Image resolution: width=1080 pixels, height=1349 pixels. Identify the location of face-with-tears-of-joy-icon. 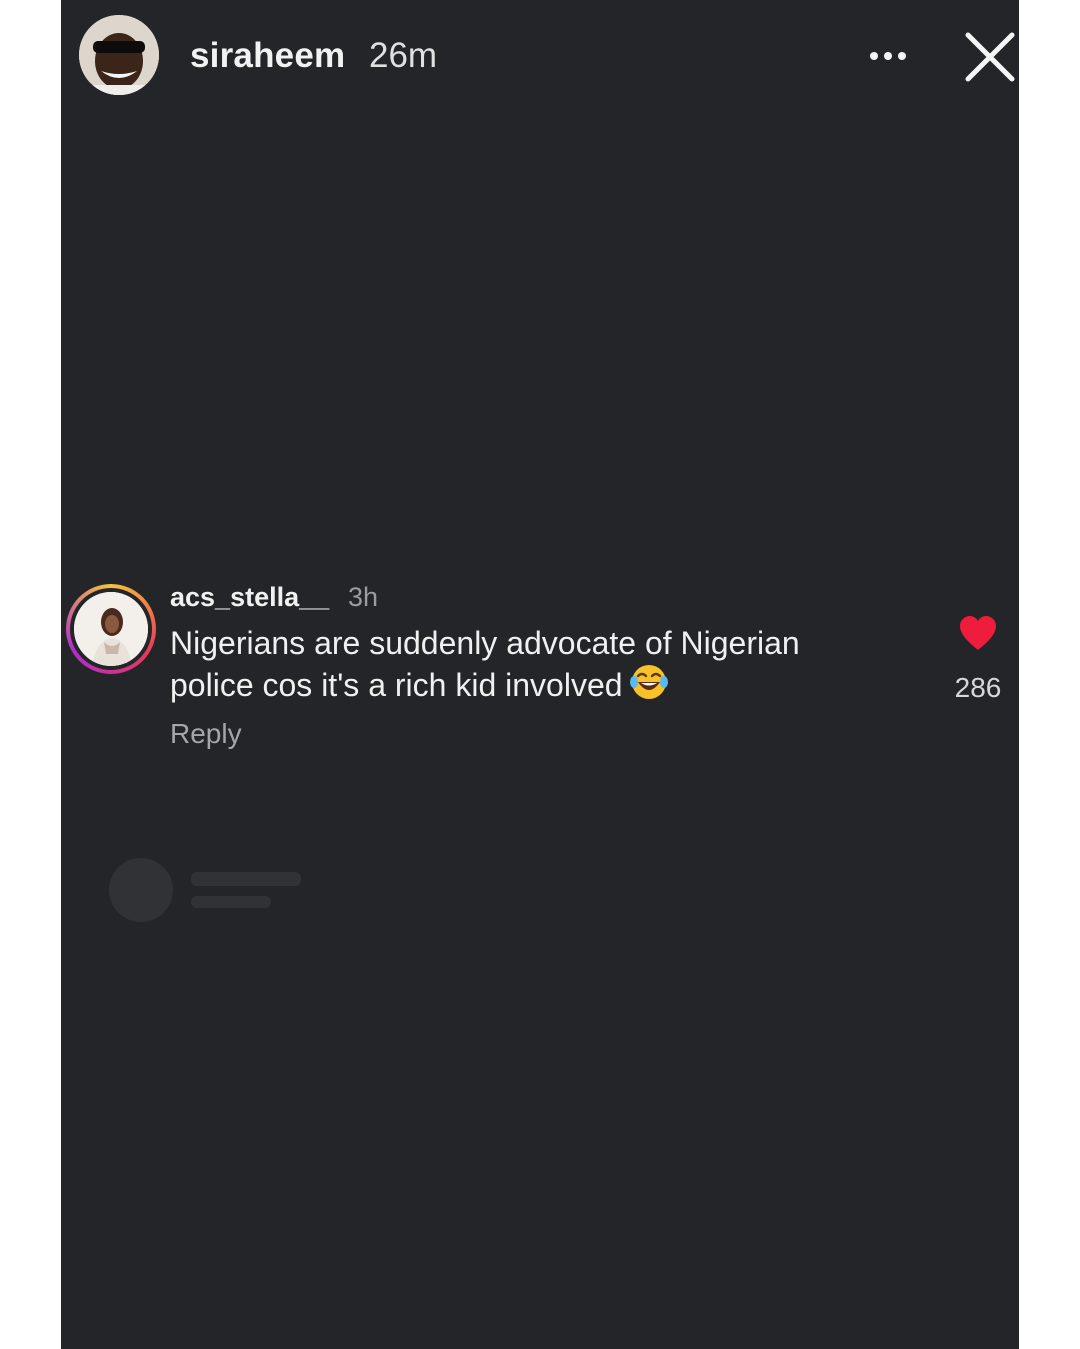
(649, 686).